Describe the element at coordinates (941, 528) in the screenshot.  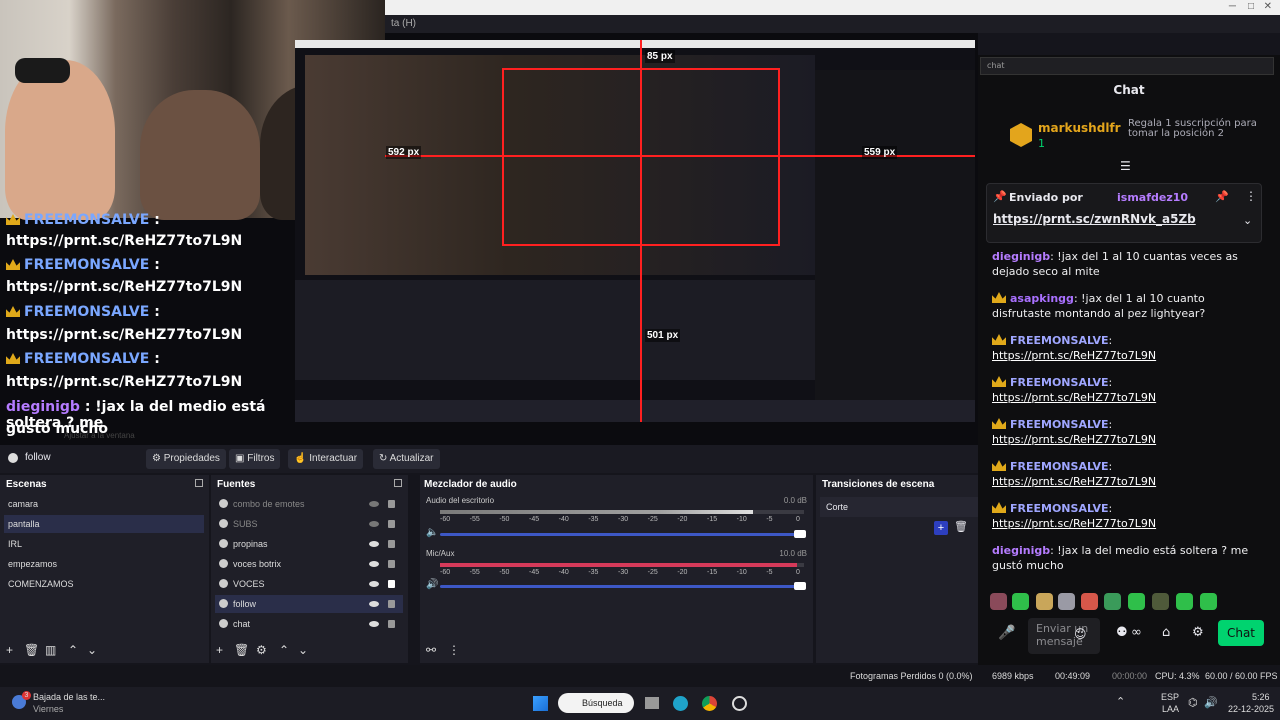
I see `add-transition-icon: +` at that location.